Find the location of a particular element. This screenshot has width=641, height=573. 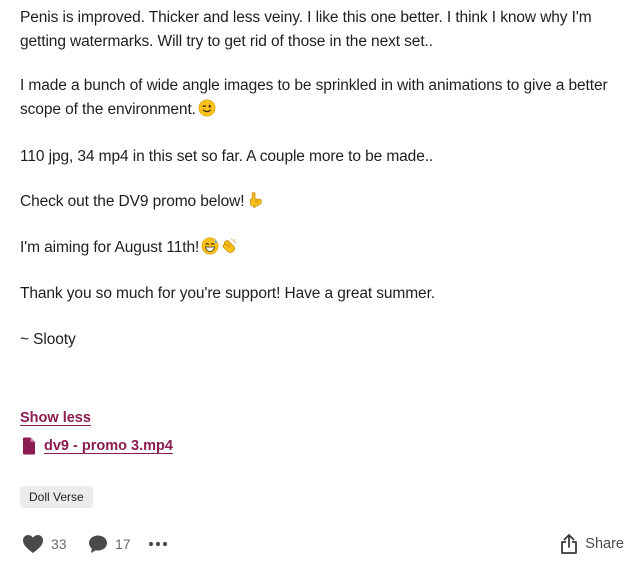

comment-count: 17 is located at coordinates (123, 544).